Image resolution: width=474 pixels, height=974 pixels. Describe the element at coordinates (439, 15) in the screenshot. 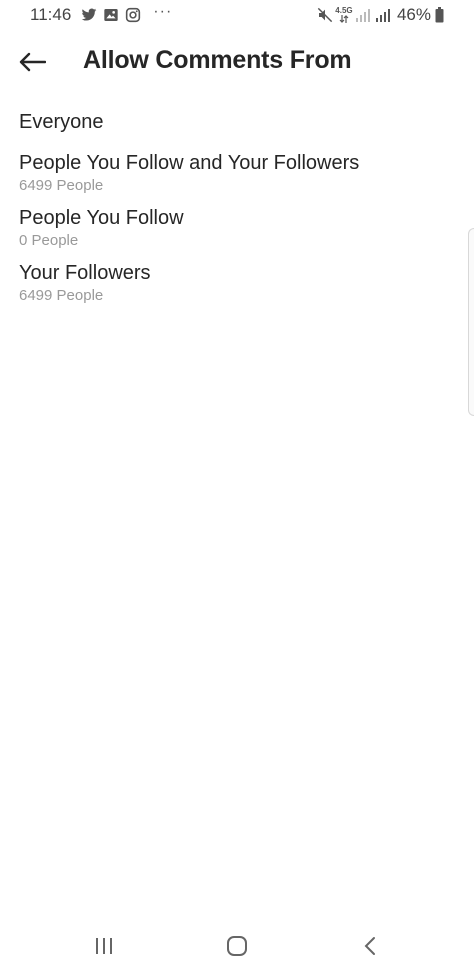

I see `battery-icon` at that location.